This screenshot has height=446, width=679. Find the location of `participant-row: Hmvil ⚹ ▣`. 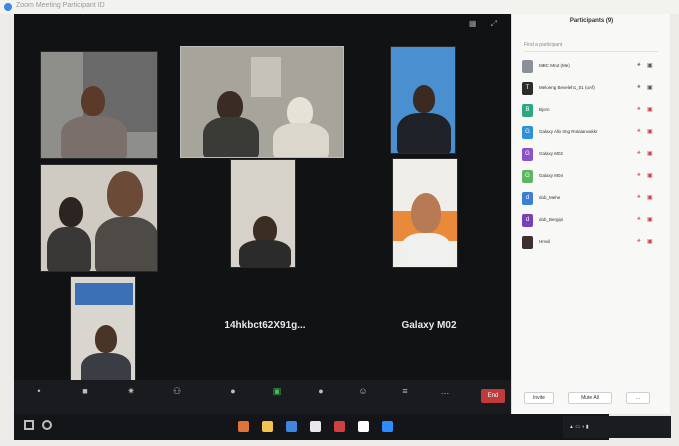

participant-row: Hmvil ⚹ ▣ is located at coordinates (593, 243).